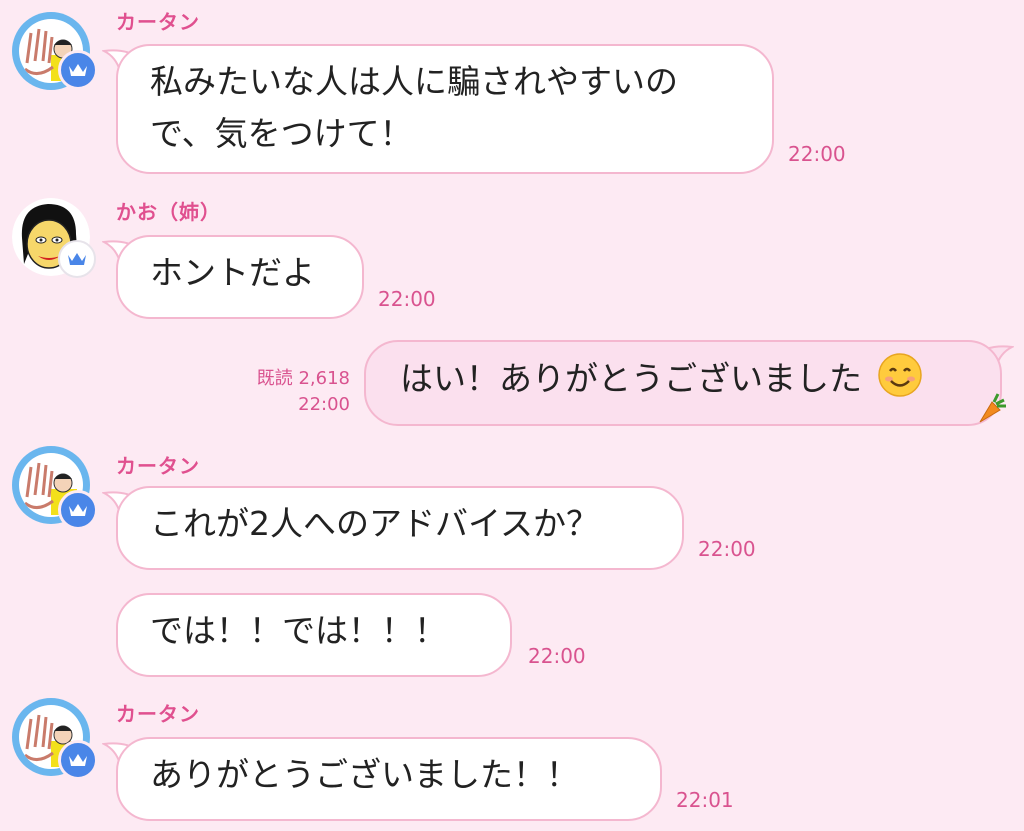  I want to click on message-bubble: では！！では！！！, so click(314, 635).